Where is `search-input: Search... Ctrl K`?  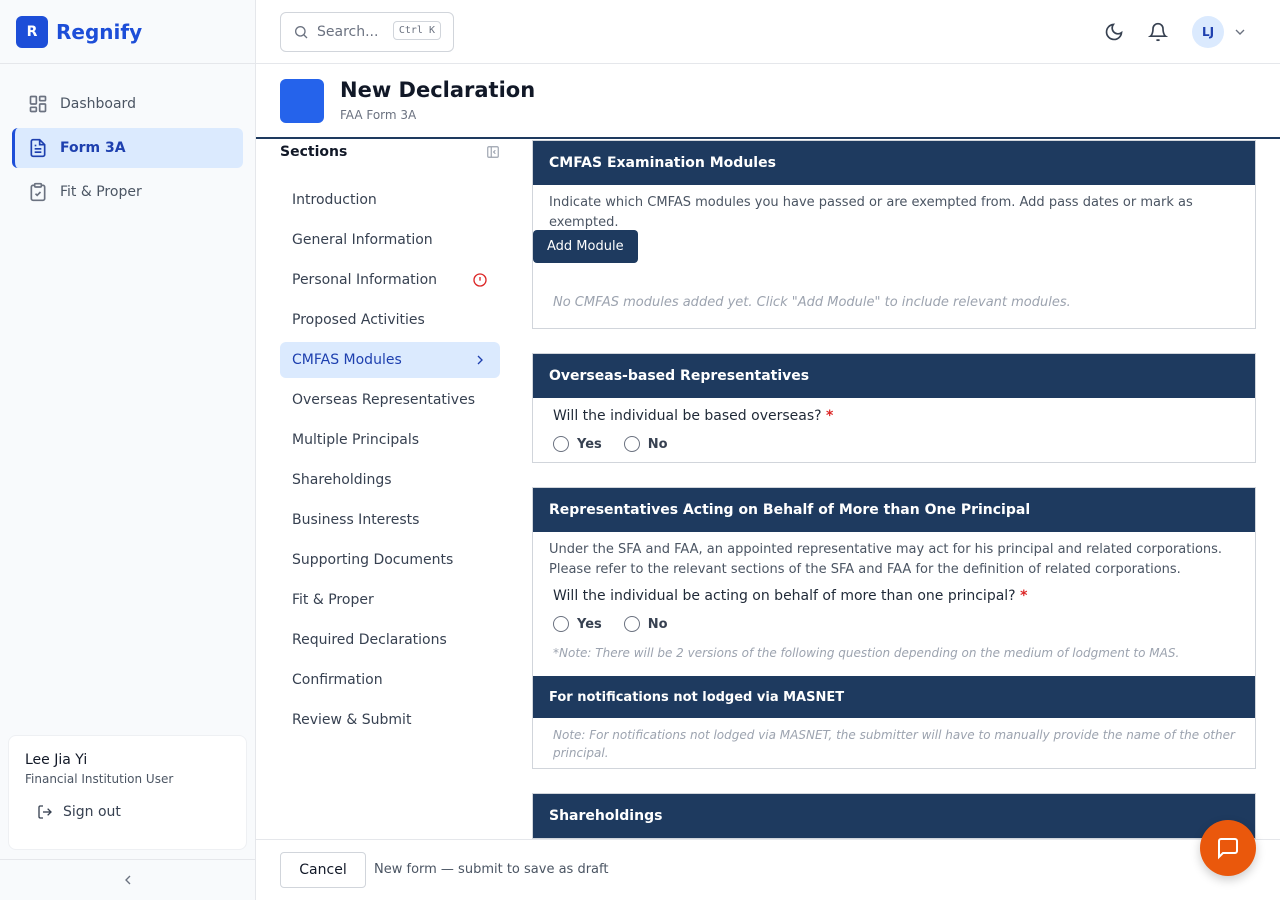
search-input: Search... Ctrl K is located at coordinates (367, 32).